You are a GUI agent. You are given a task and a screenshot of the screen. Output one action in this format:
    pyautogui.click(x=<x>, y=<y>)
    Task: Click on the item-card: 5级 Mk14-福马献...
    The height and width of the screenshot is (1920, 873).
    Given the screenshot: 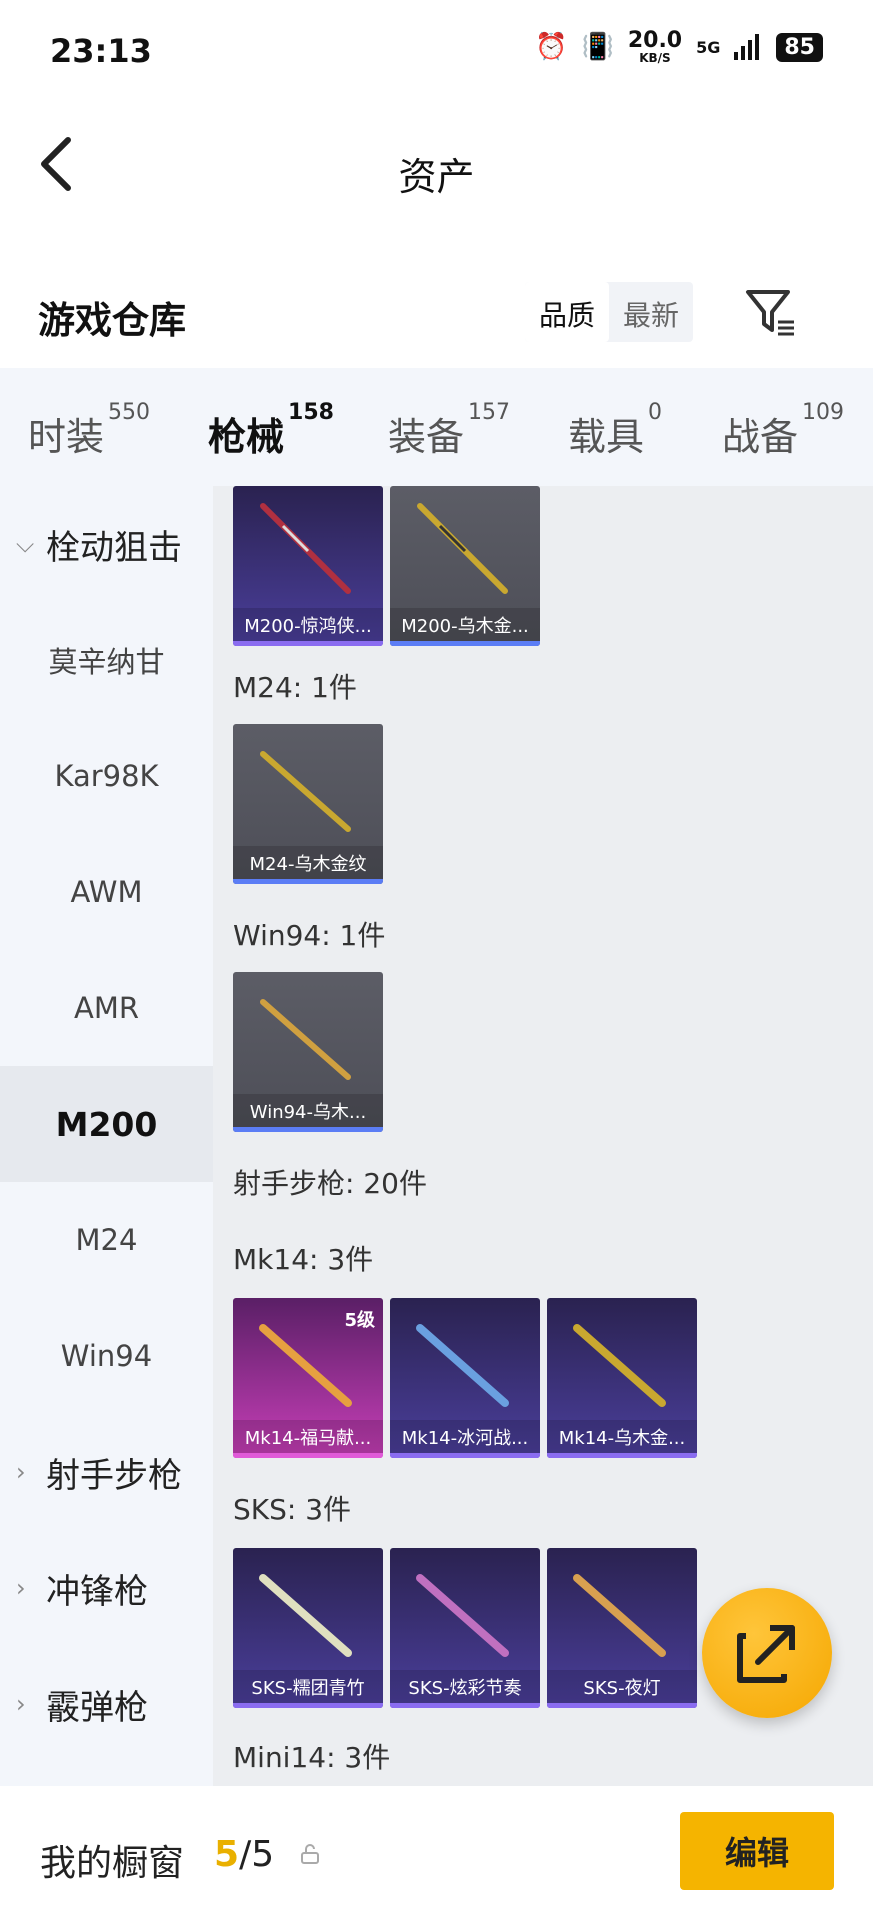 What is the action you would take?
    pyautogui.click(x=308, y=1378)
    